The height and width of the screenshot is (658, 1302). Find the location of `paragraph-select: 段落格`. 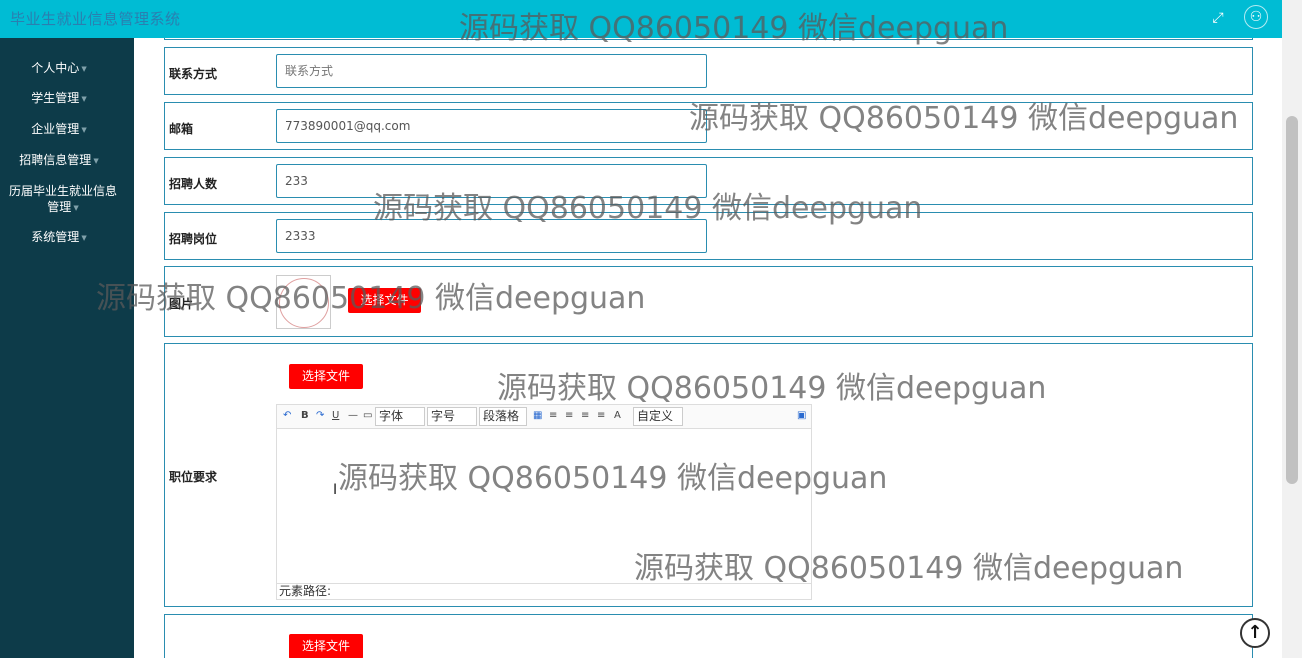

paragraph-select: 段落格 is located at coordinates (503, 416).